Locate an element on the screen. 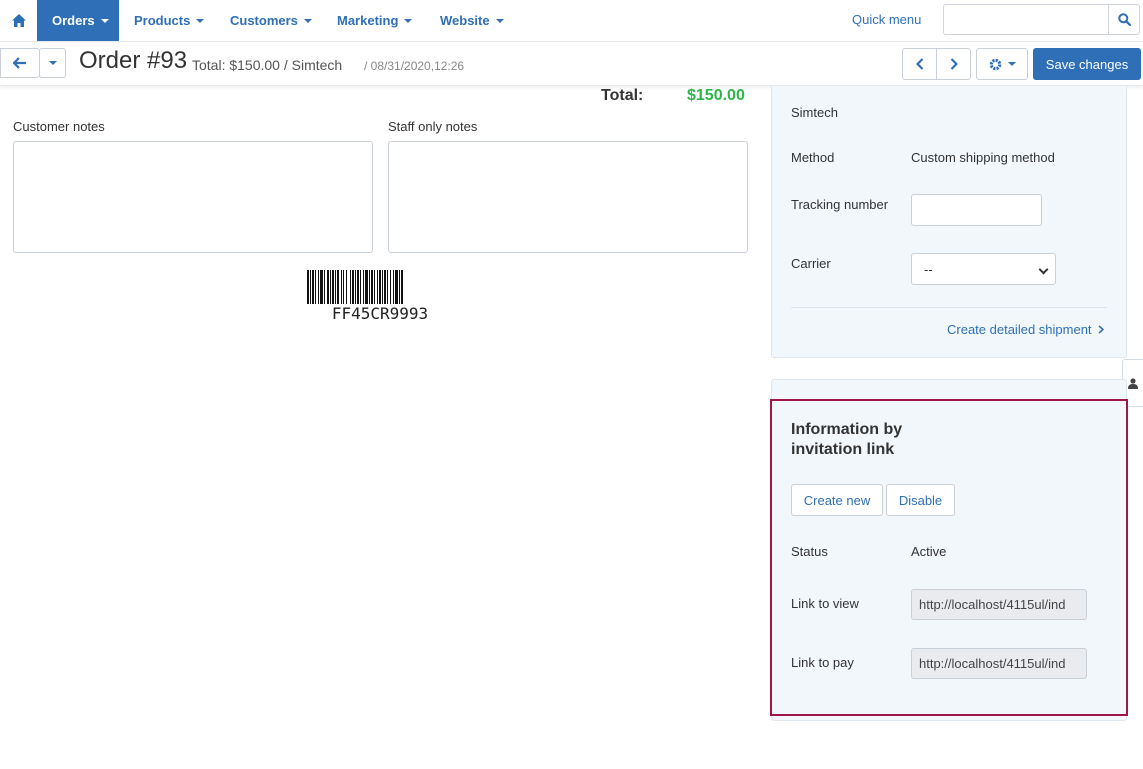 The width and height of the screenshot is (1143, 769). barcode-image is located at coordinates (380, 287).